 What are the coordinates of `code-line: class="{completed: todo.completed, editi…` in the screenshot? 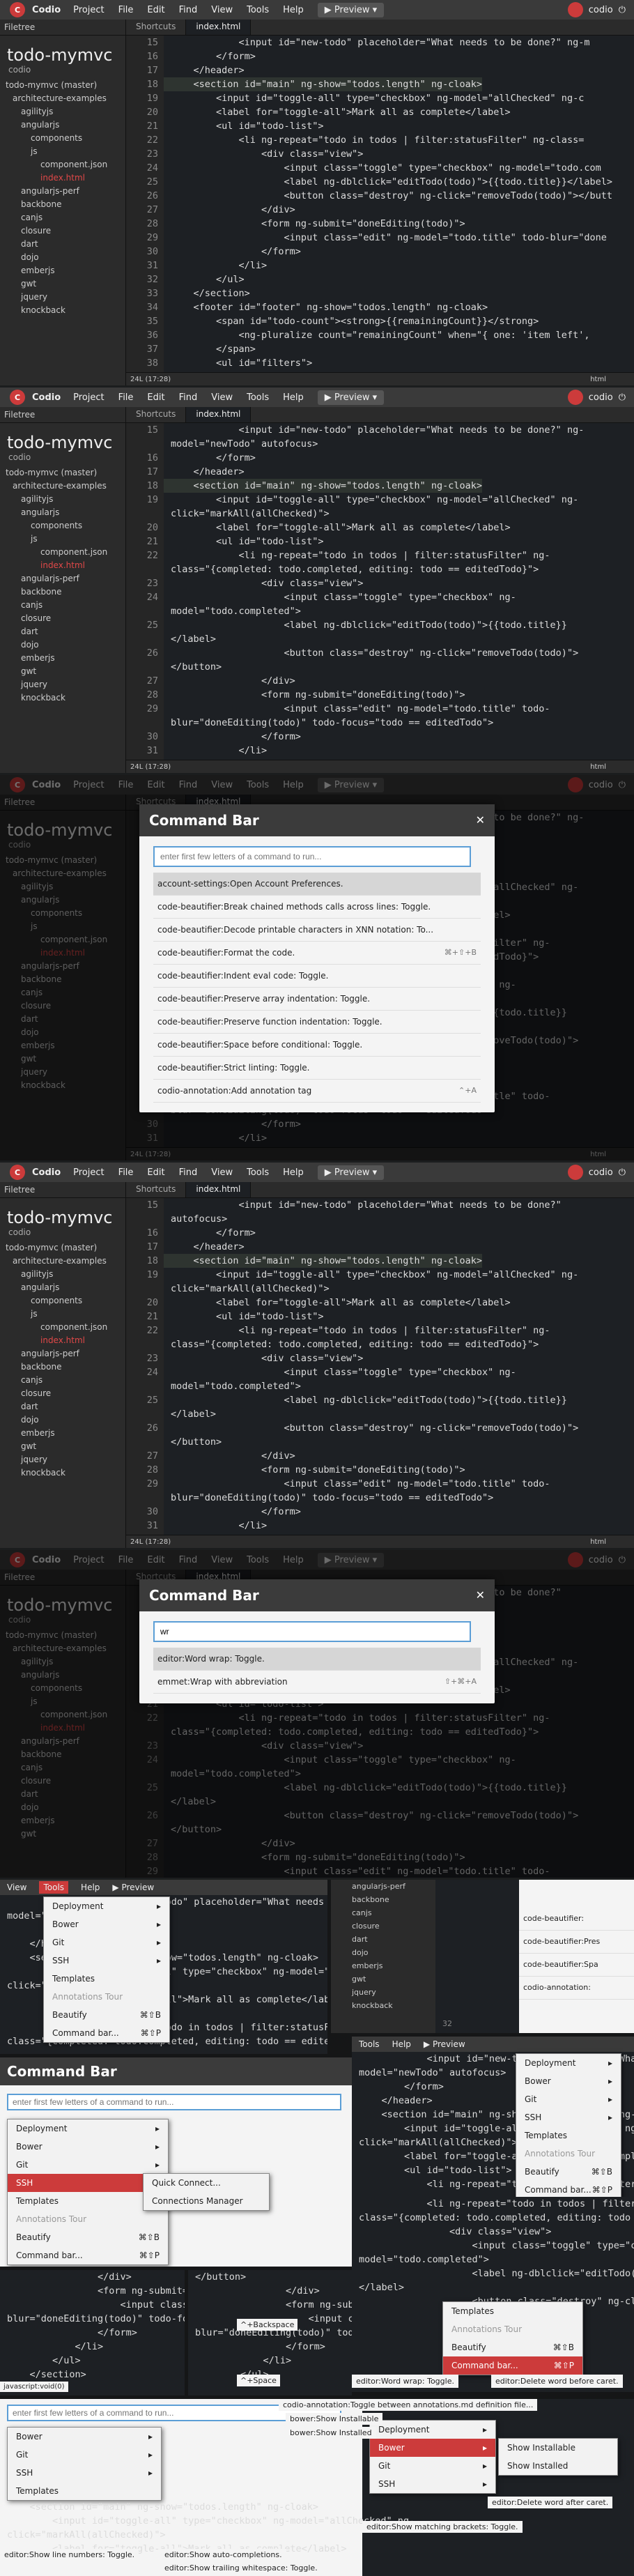 It's located at (380, 1344).